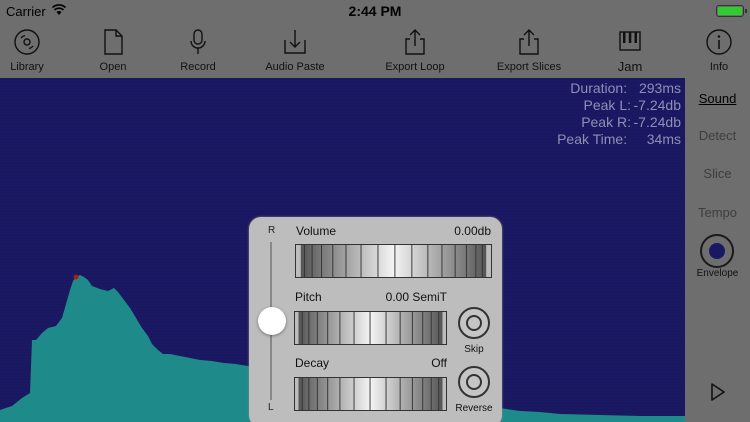  I want to click on volume-label: Volume, so click(316, 231).